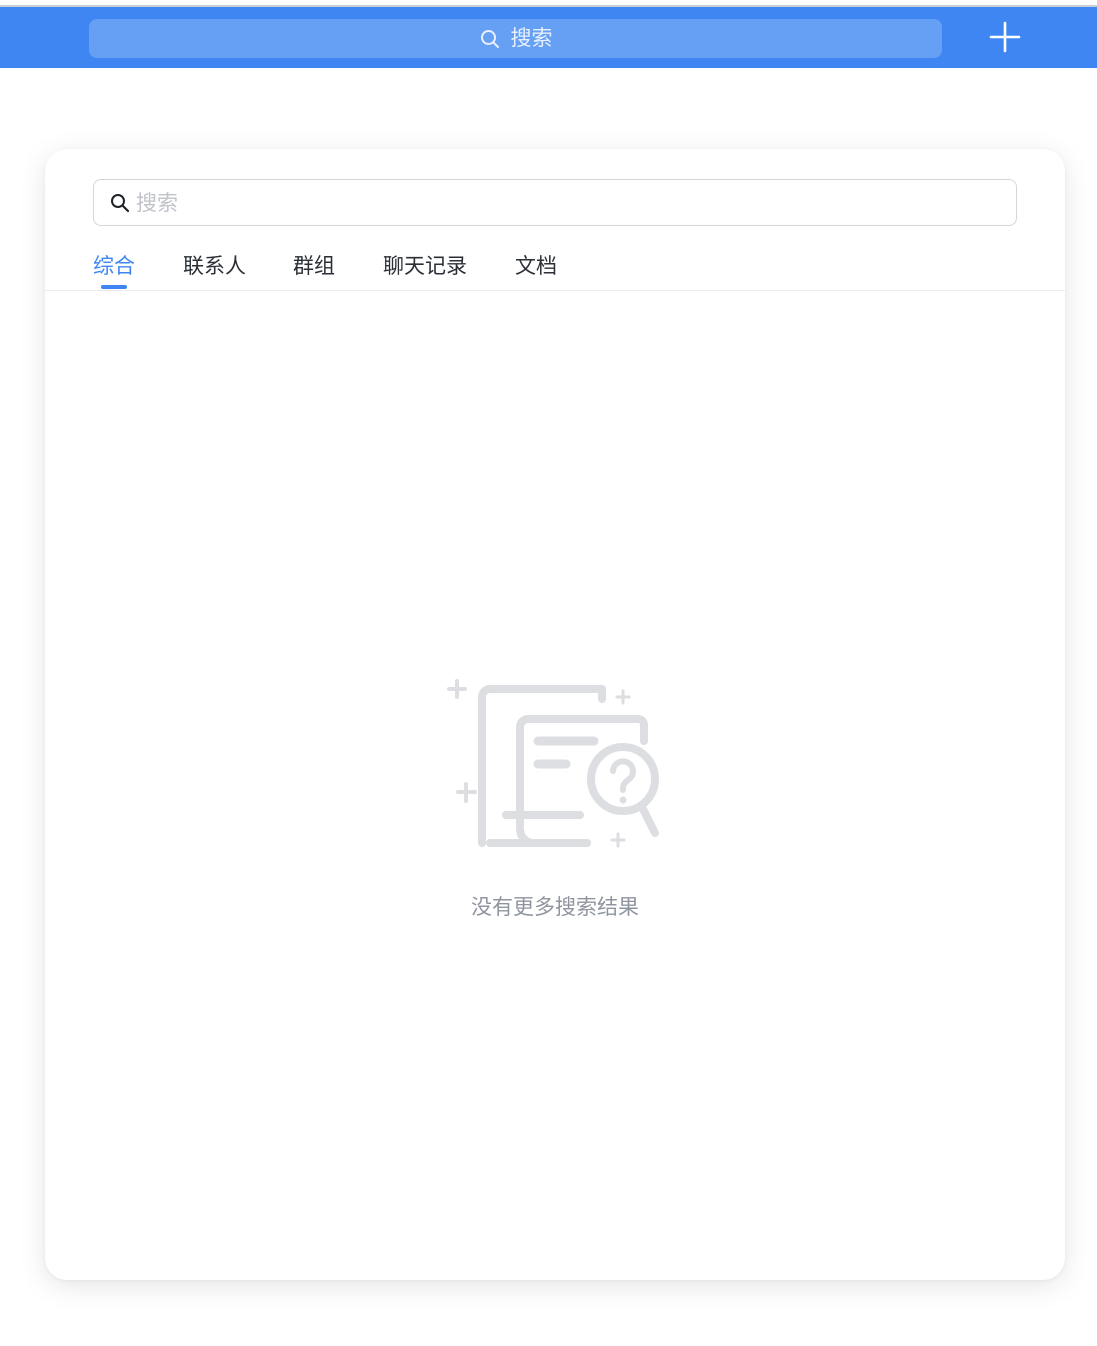  I want to click on tab-documents: 文档, so click(536, 270).